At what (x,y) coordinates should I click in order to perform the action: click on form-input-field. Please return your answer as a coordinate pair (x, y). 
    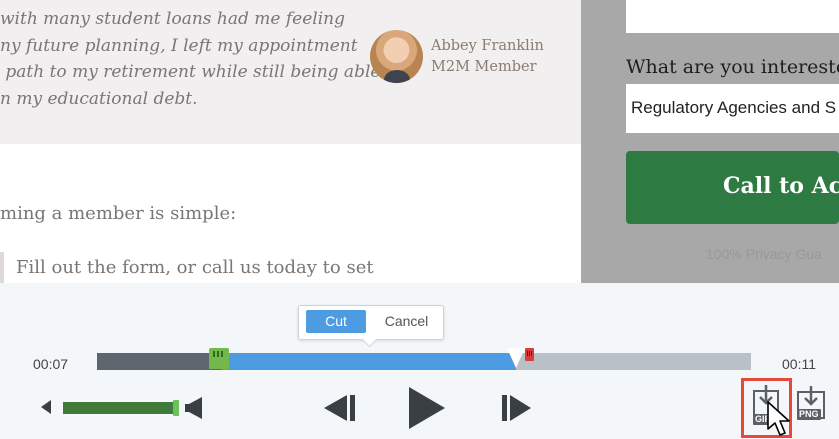
    Looking at the image, I should click on (732, 16).